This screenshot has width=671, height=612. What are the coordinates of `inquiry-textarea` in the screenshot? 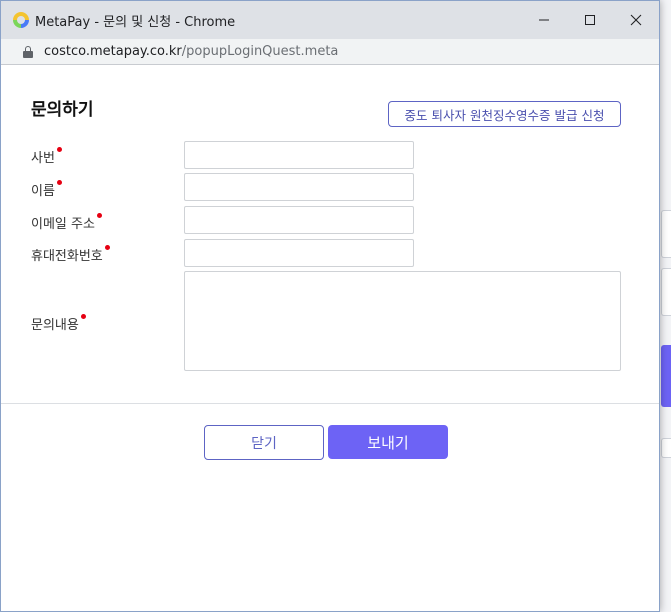 It's located at (402, 321).